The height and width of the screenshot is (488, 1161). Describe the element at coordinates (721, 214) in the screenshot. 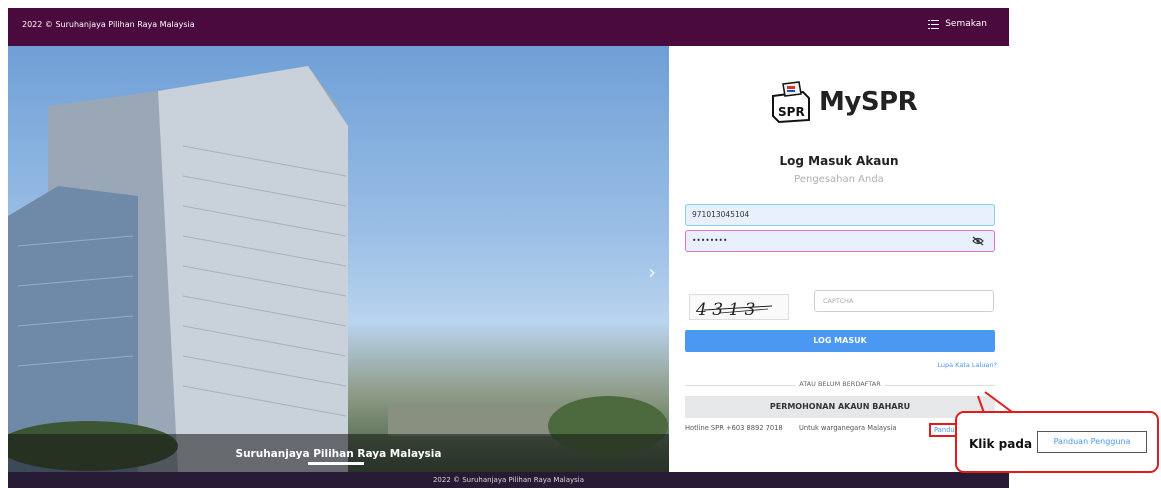

I see `ic-number-value: 971013045104` at that location.